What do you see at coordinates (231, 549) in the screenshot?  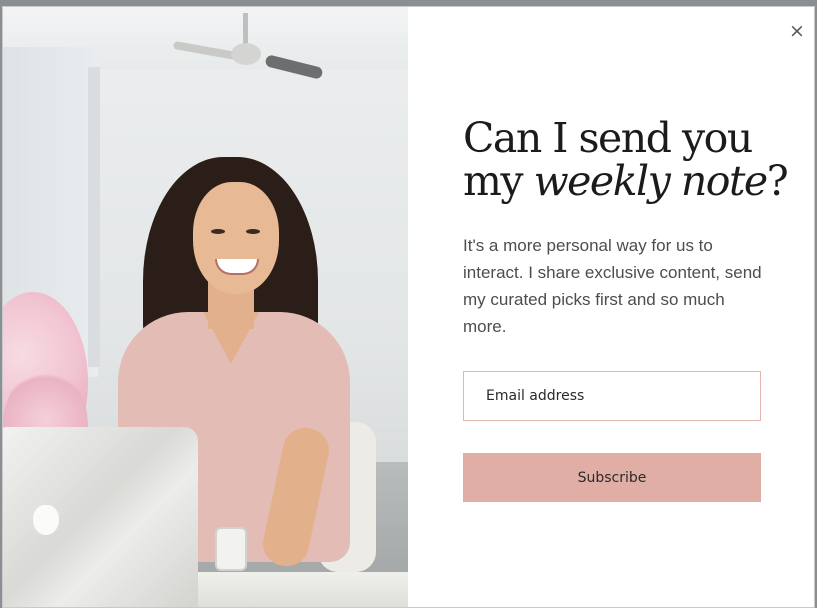 I see `smartwatch` at bounding box center [231, 549].